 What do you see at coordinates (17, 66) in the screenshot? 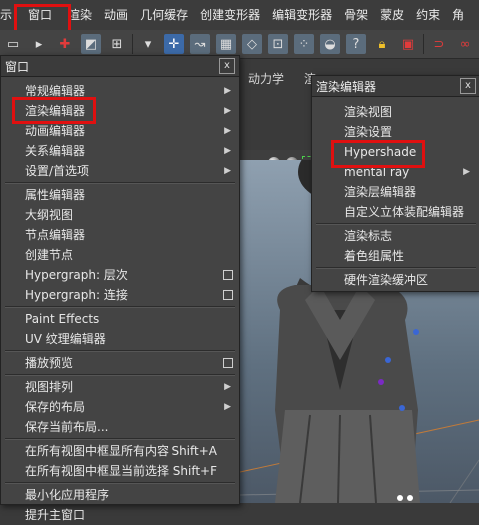
I see `window-menu-title: 窗口` at bounding box center [17, 66].